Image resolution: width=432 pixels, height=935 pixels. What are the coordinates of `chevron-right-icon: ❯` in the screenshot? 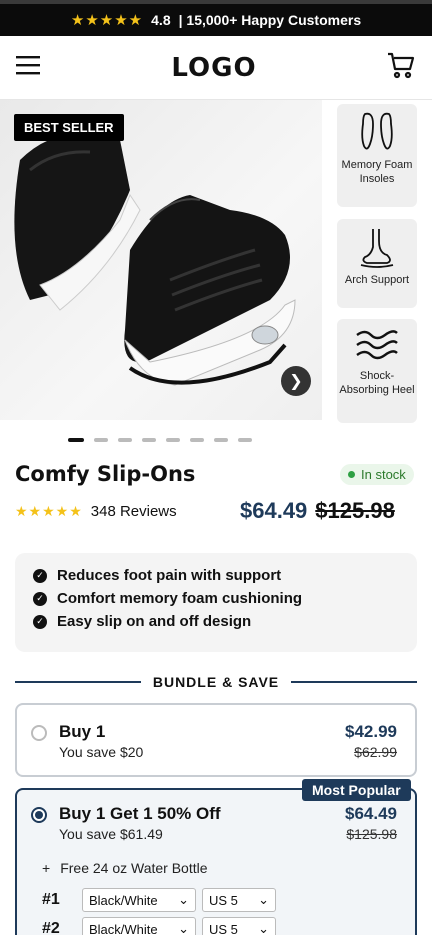 It's located at (296, 381).